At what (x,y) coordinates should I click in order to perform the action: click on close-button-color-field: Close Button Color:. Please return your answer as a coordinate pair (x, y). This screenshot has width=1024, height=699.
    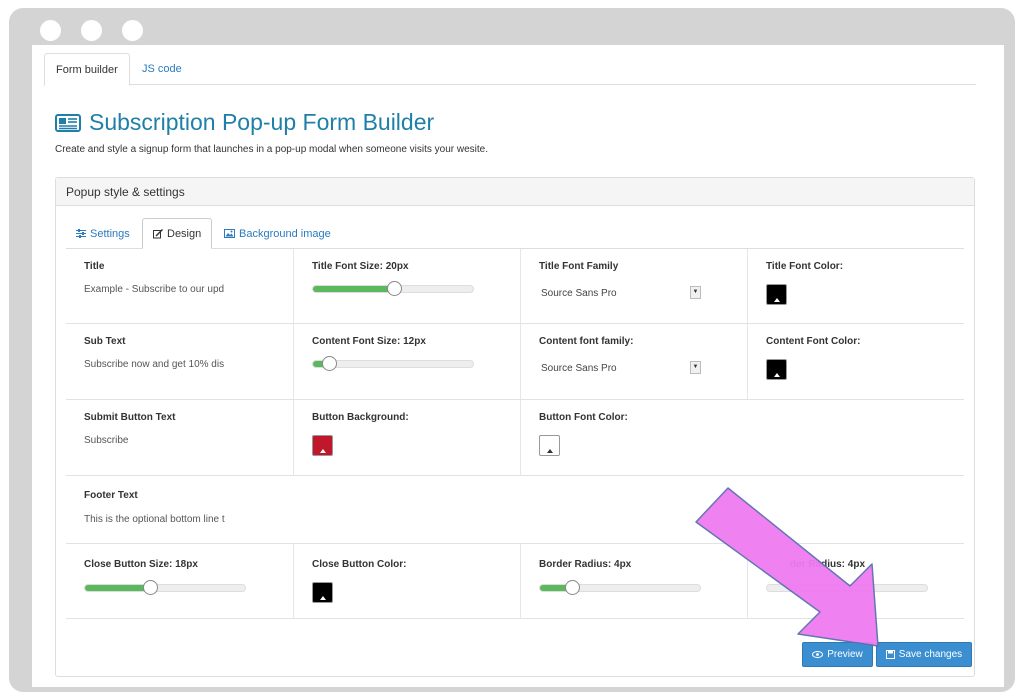
    Looking at the image, I should click on (406, 581).